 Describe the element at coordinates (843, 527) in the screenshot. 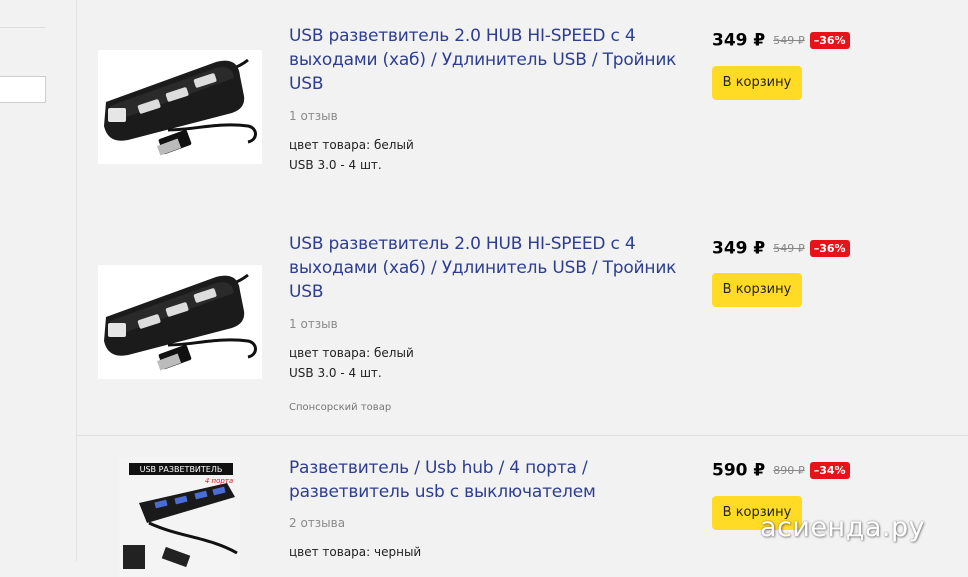

I see `site-watermark: асиенда.ру` at that location.